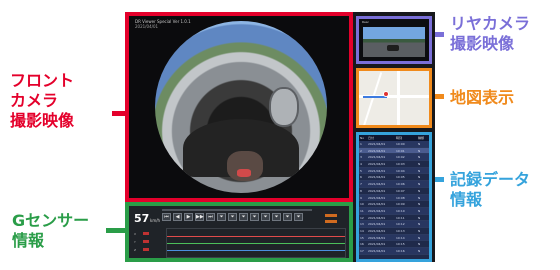  I want to click on app-subtitle: 2021/04/01, so click(147, 26).